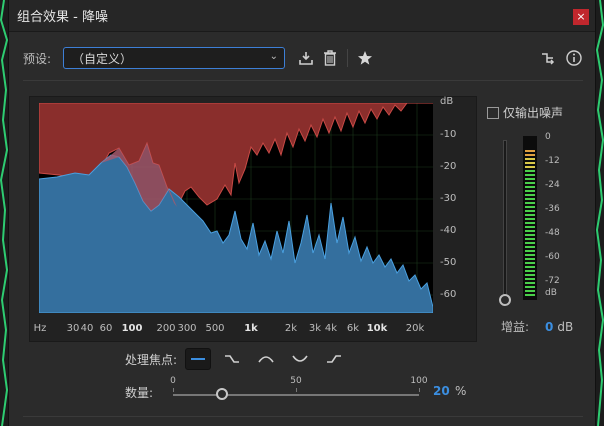 This screenshot has width=604, height=426. I want to click on amount-tick-label: 100, so click(419, 381).